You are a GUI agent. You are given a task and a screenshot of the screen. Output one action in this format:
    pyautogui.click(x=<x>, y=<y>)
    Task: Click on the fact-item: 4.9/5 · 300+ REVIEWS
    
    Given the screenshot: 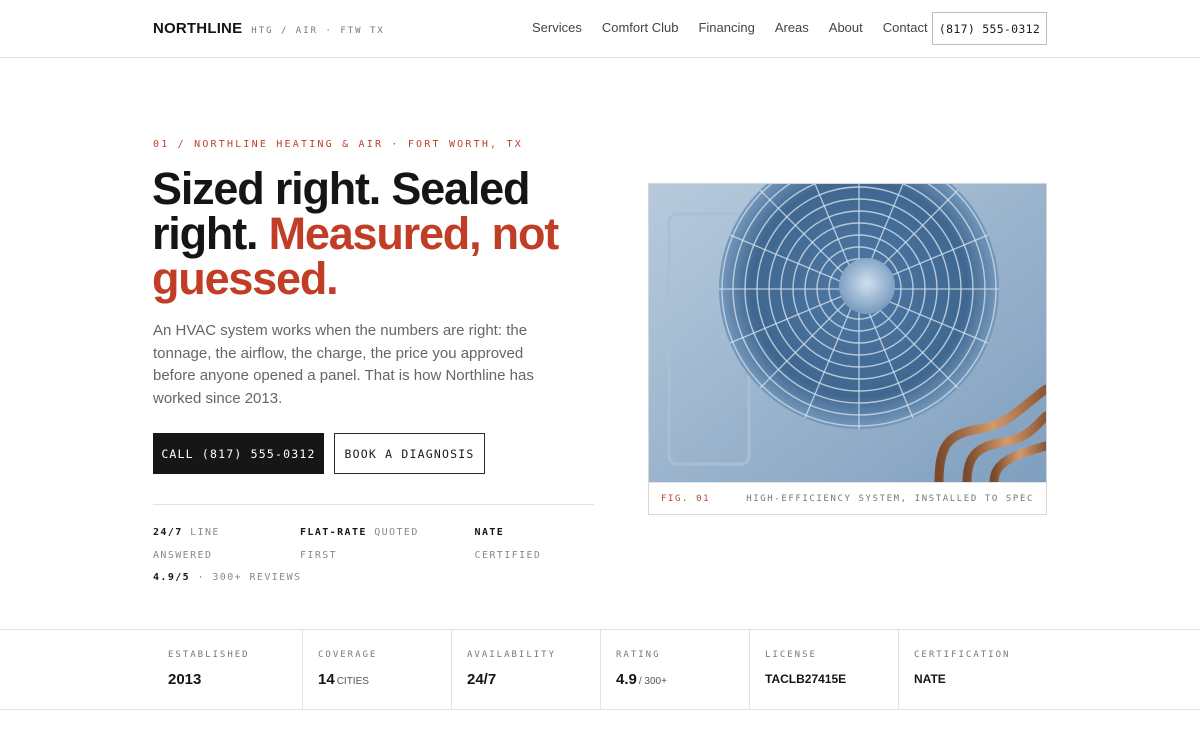 What is the action you would take?
    pyautogui.click(x=227, y=577)
    